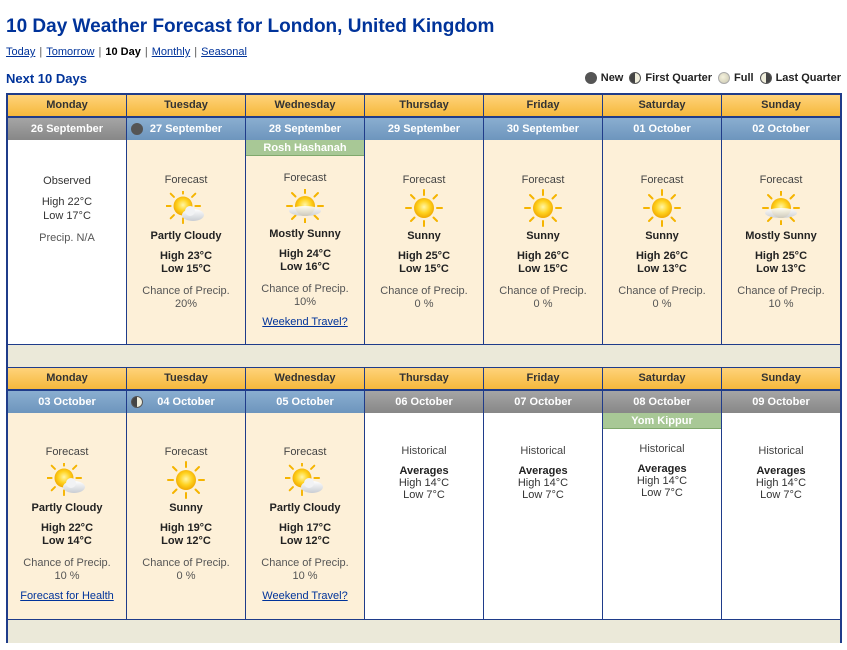 The width and height of the screenshot is (847, 650). I want to click on forecast-high: High 19°C, so click(186, 528).